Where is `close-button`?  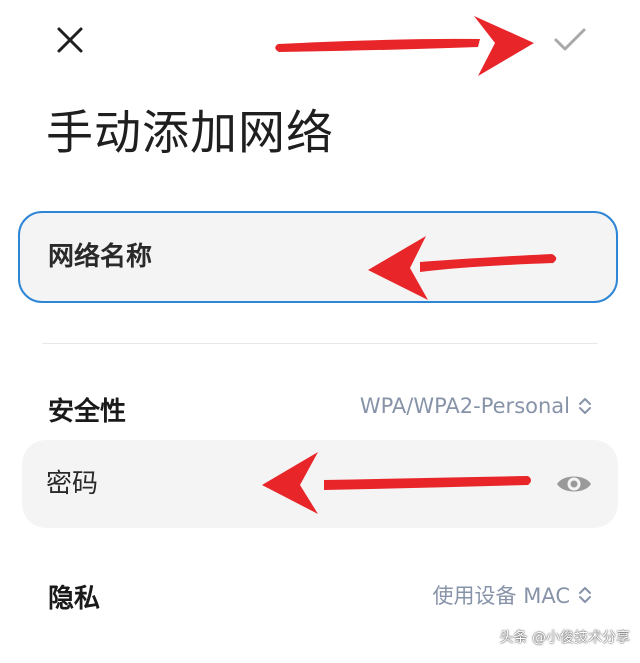 close-button is located at coordinates (70, 40).